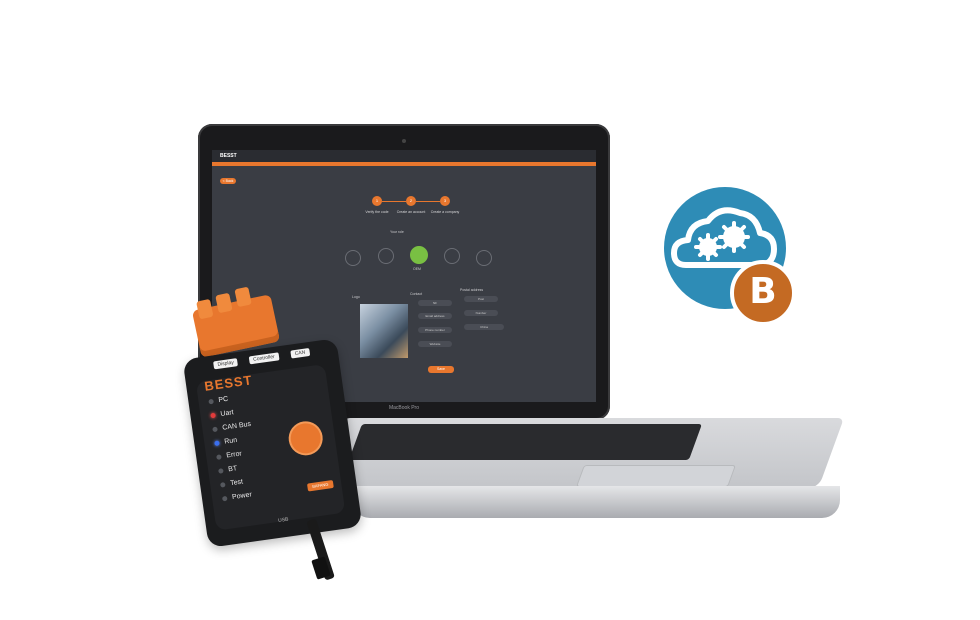 The image size is (980, 620). What do you see at coordinates (404, 156) in the screenshot?
I see `app-titlebar: BESST` at bounding box center [404, 156].